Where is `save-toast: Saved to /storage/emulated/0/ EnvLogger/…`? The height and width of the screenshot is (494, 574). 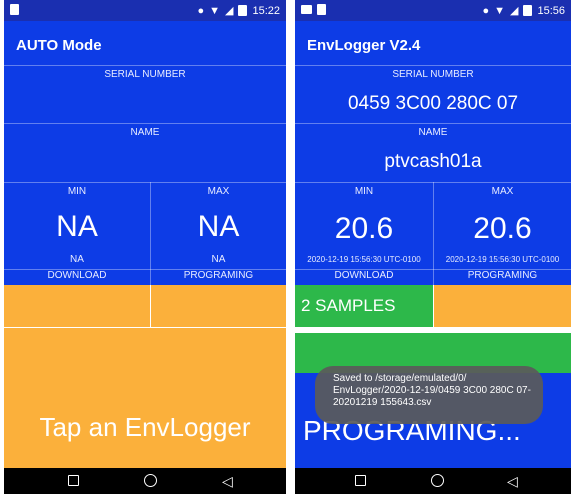 save-toast: Saved to /storage/emulated/0/ EnvLogger/… is located at coordinates (429, 395).